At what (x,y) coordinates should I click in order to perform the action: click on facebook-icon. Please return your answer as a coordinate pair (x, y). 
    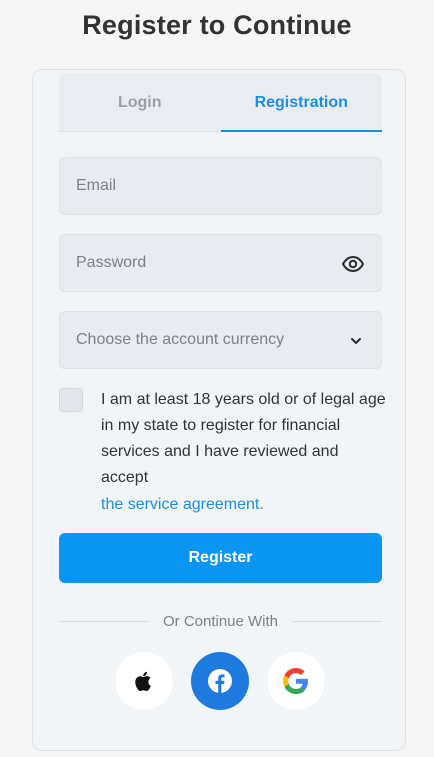
    Looking at the image, I should click on (220, 681).